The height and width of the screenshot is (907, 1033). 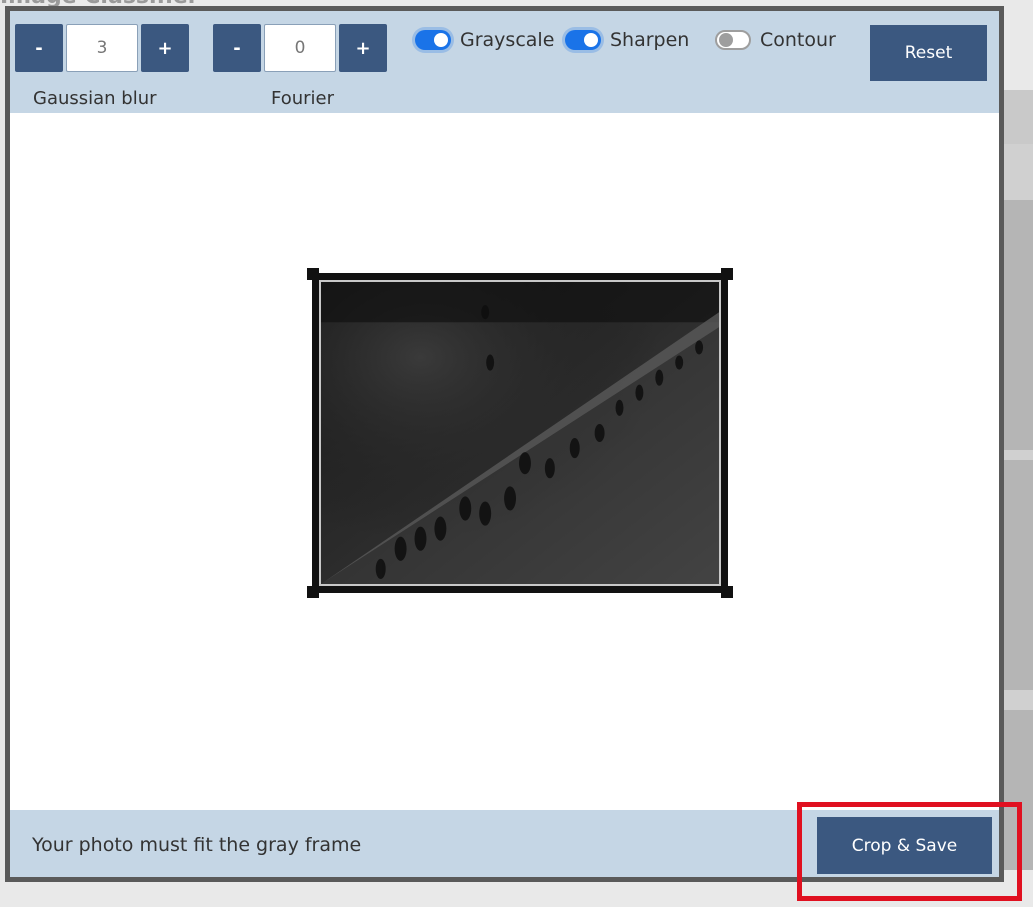 I want to click on blur-value-input, so click(x=102, y=48).